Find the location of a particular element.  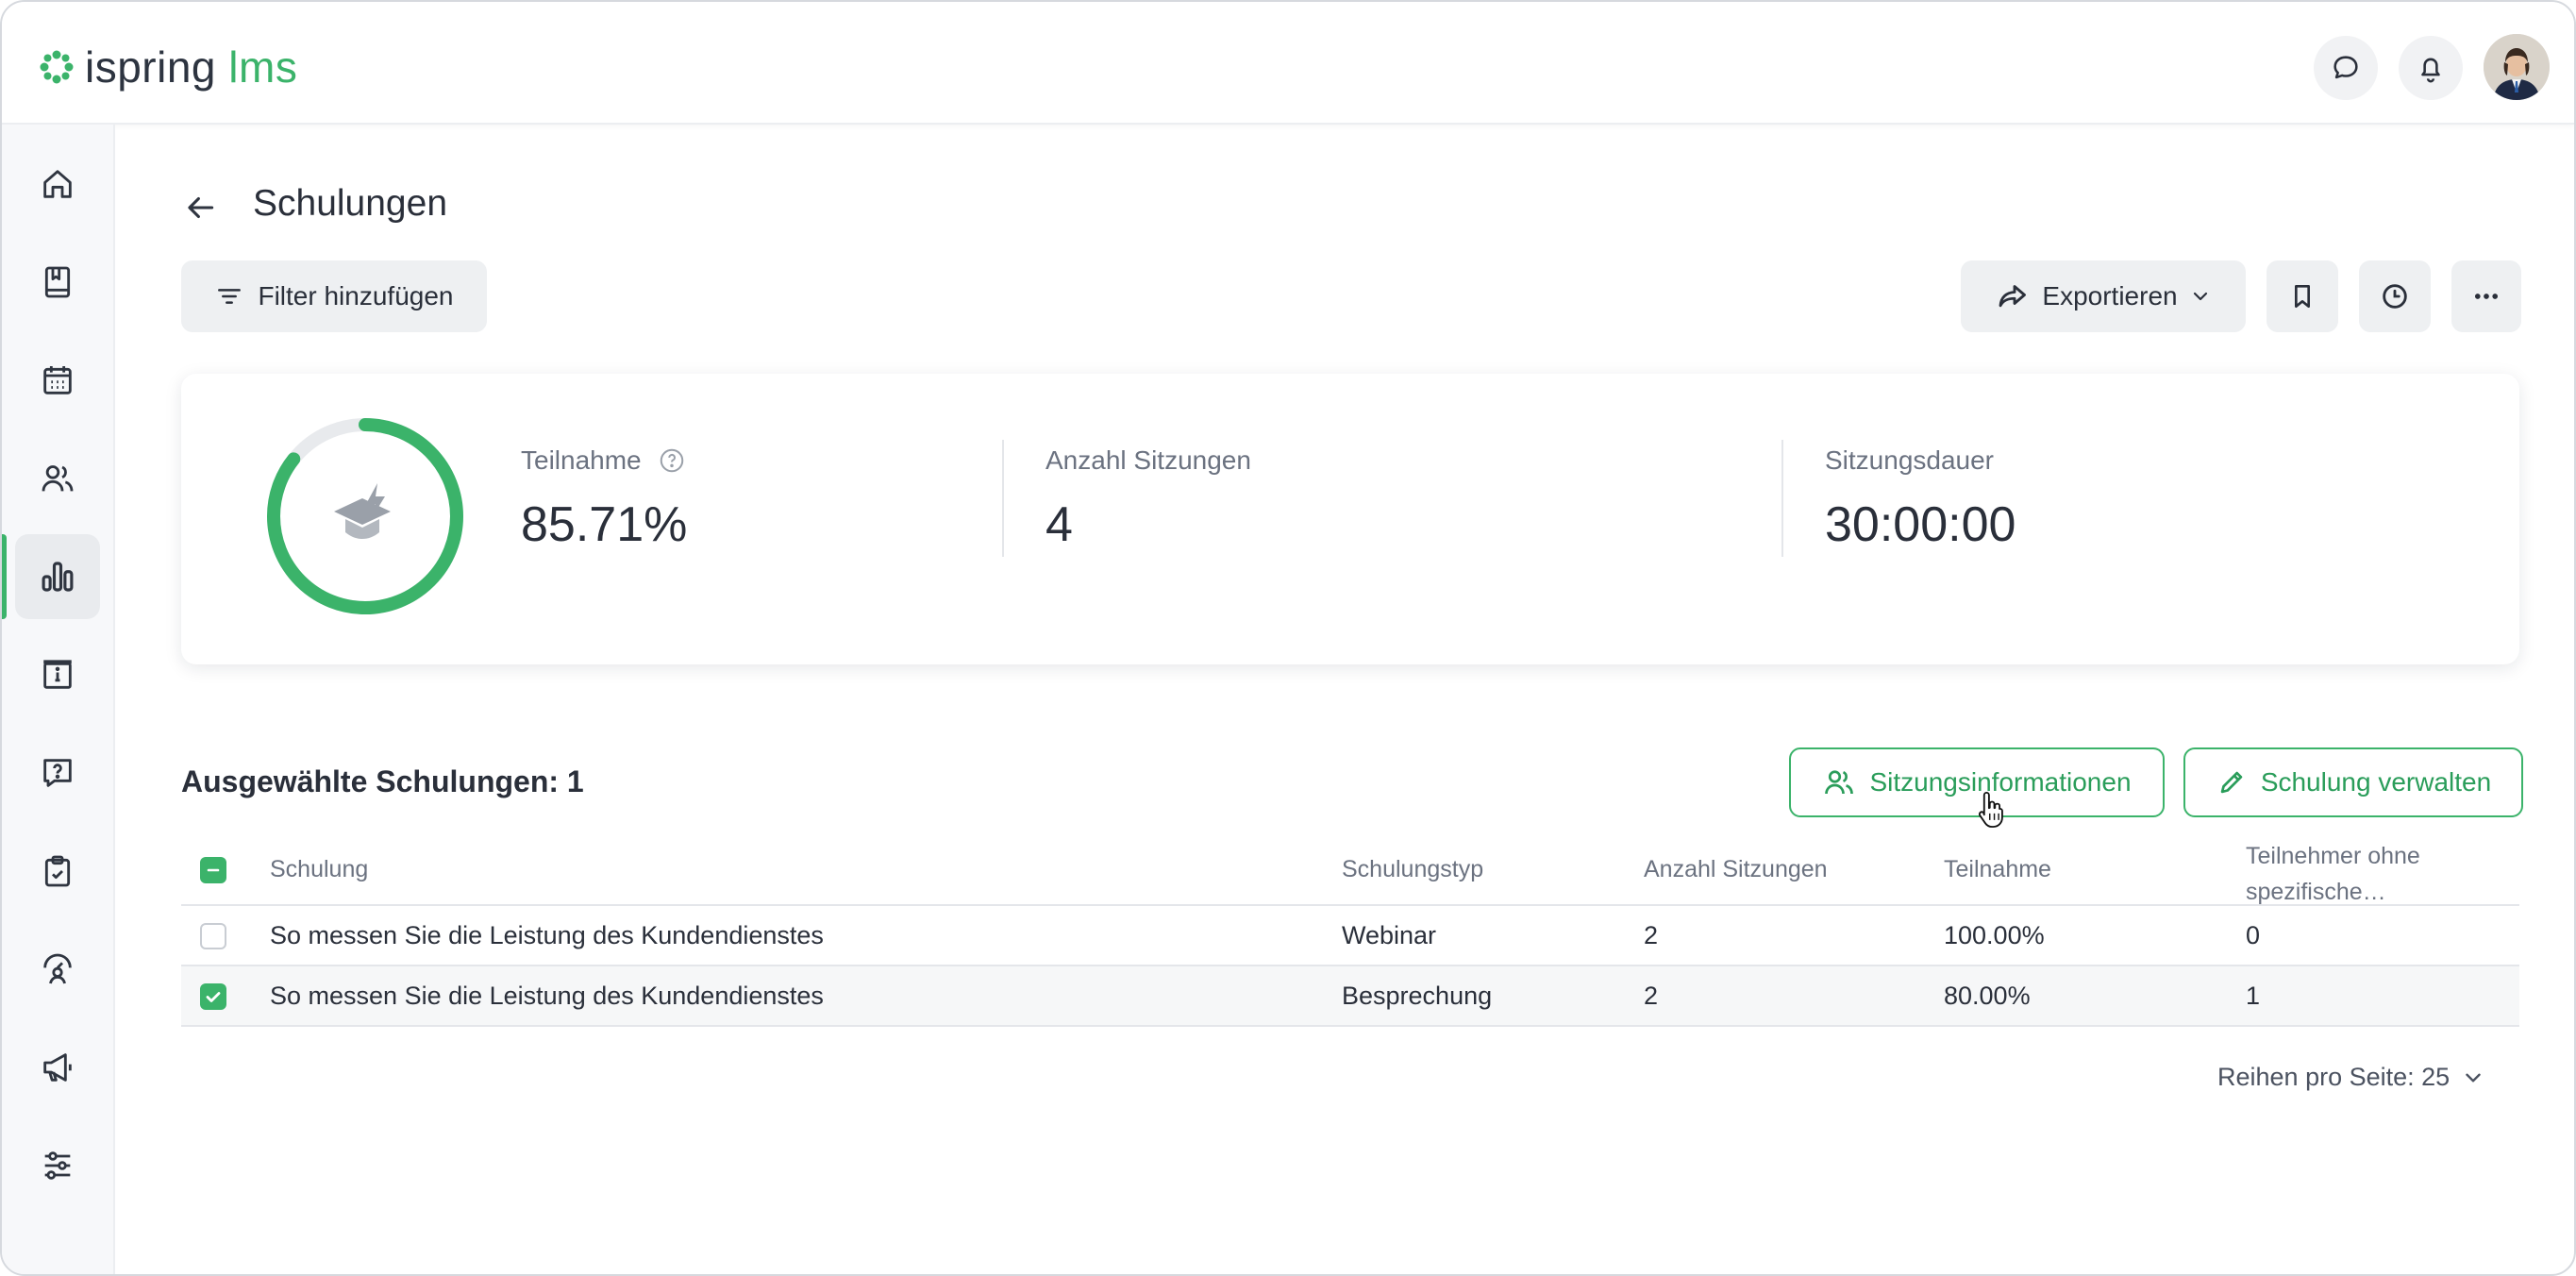

reports-icon is located at coordinates (58, 577).